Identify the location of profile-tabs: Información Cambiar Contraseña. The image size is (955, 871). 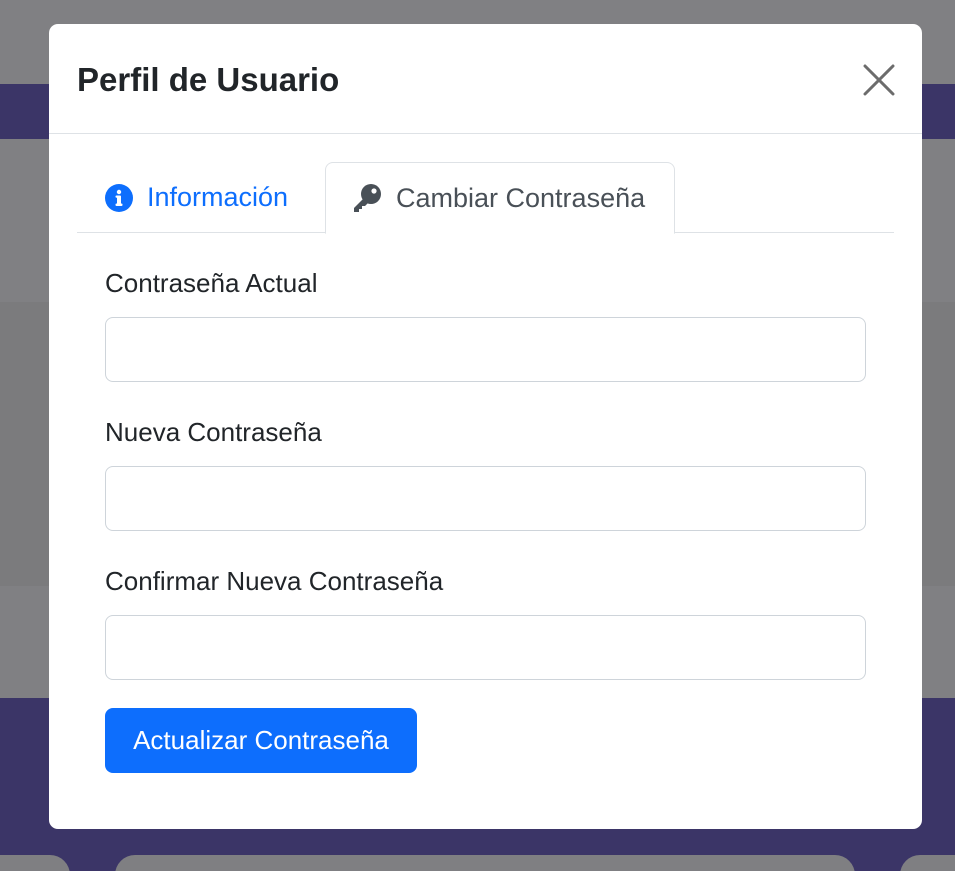
(485, 198).